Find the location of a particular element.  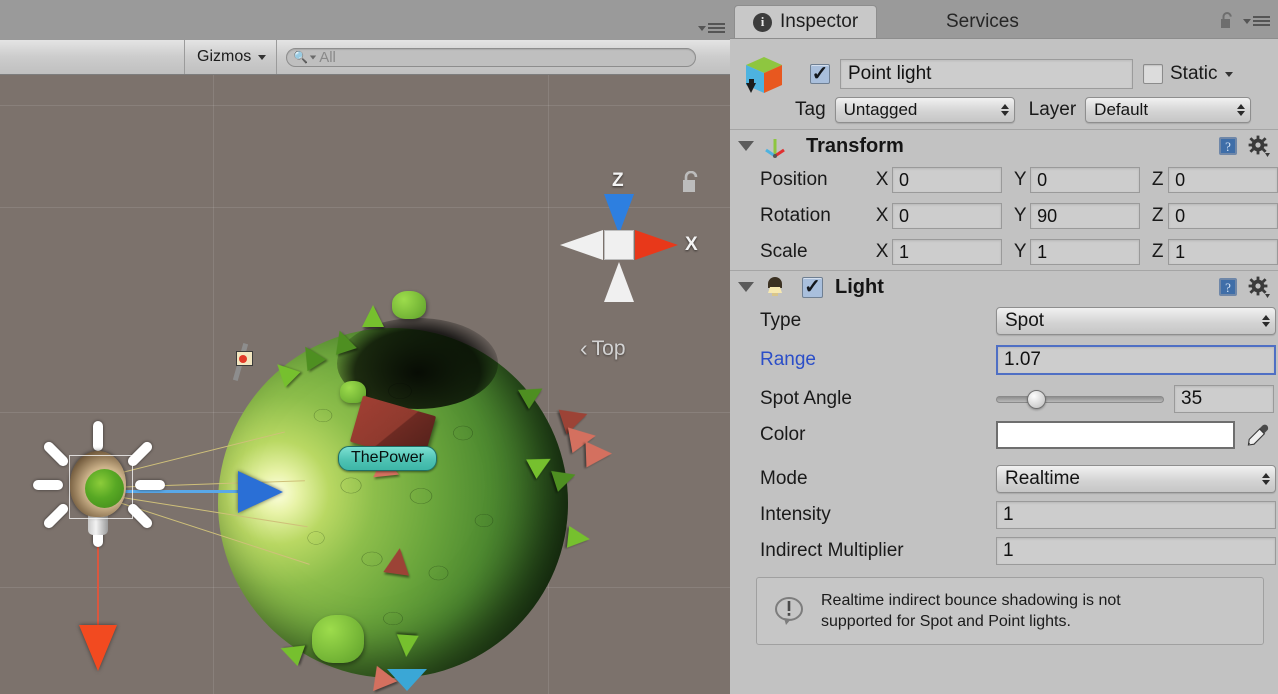

axis-cone-negative-z is located at coordinates (619, 282).